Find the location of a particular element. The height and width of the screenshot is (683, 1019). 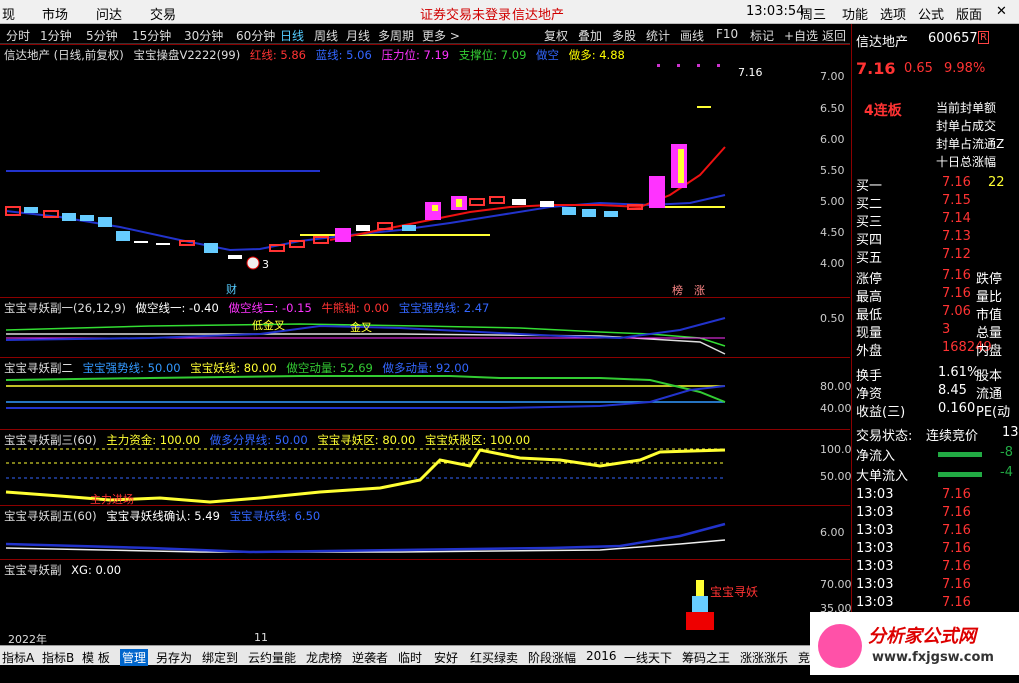

bottom-tab: 龙虎榜 is located at coordinates (324, 657).